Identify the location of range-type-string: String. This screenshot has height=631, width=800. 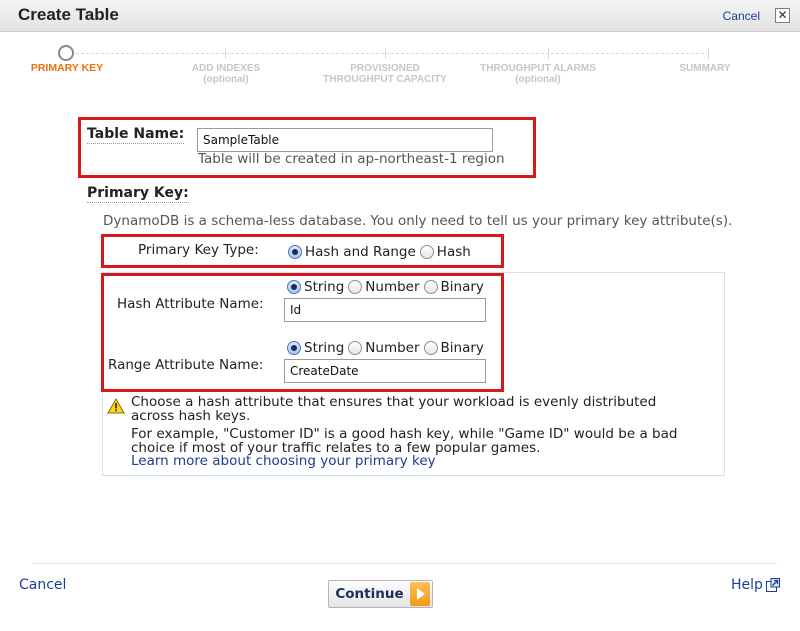
(315, 348).